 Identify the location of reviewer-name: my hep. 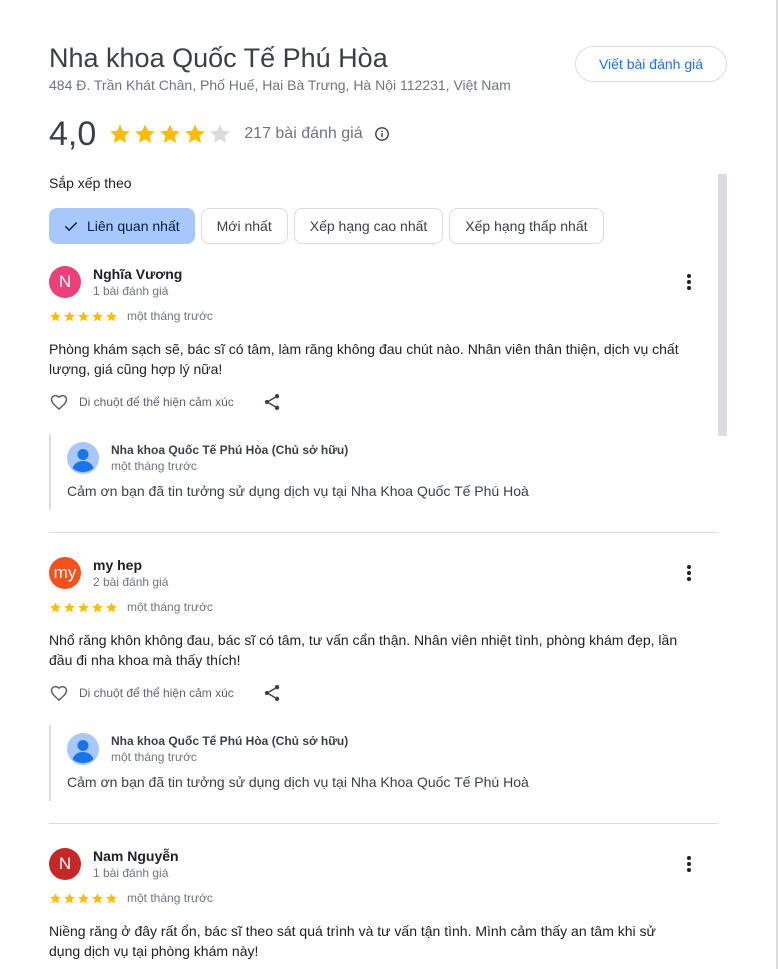
(117, 565).